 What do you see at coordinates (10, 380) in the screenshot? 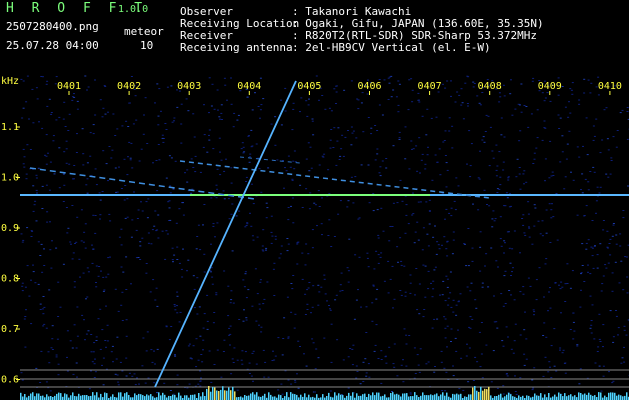
I see `freq-tick-label: 0.6` at bounding box center [10, 380].